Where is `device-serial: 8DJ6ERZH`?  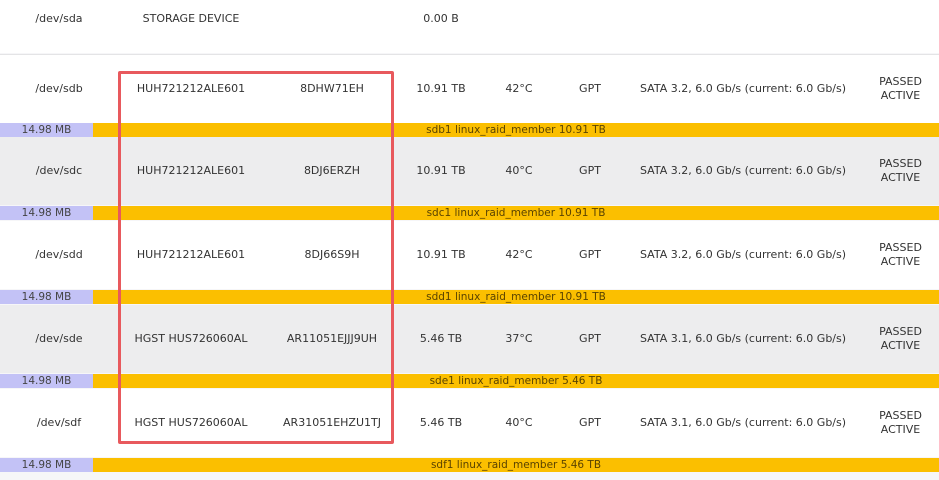 device-serial: 8DJ6ERZH is located at coordinates (332, 170).